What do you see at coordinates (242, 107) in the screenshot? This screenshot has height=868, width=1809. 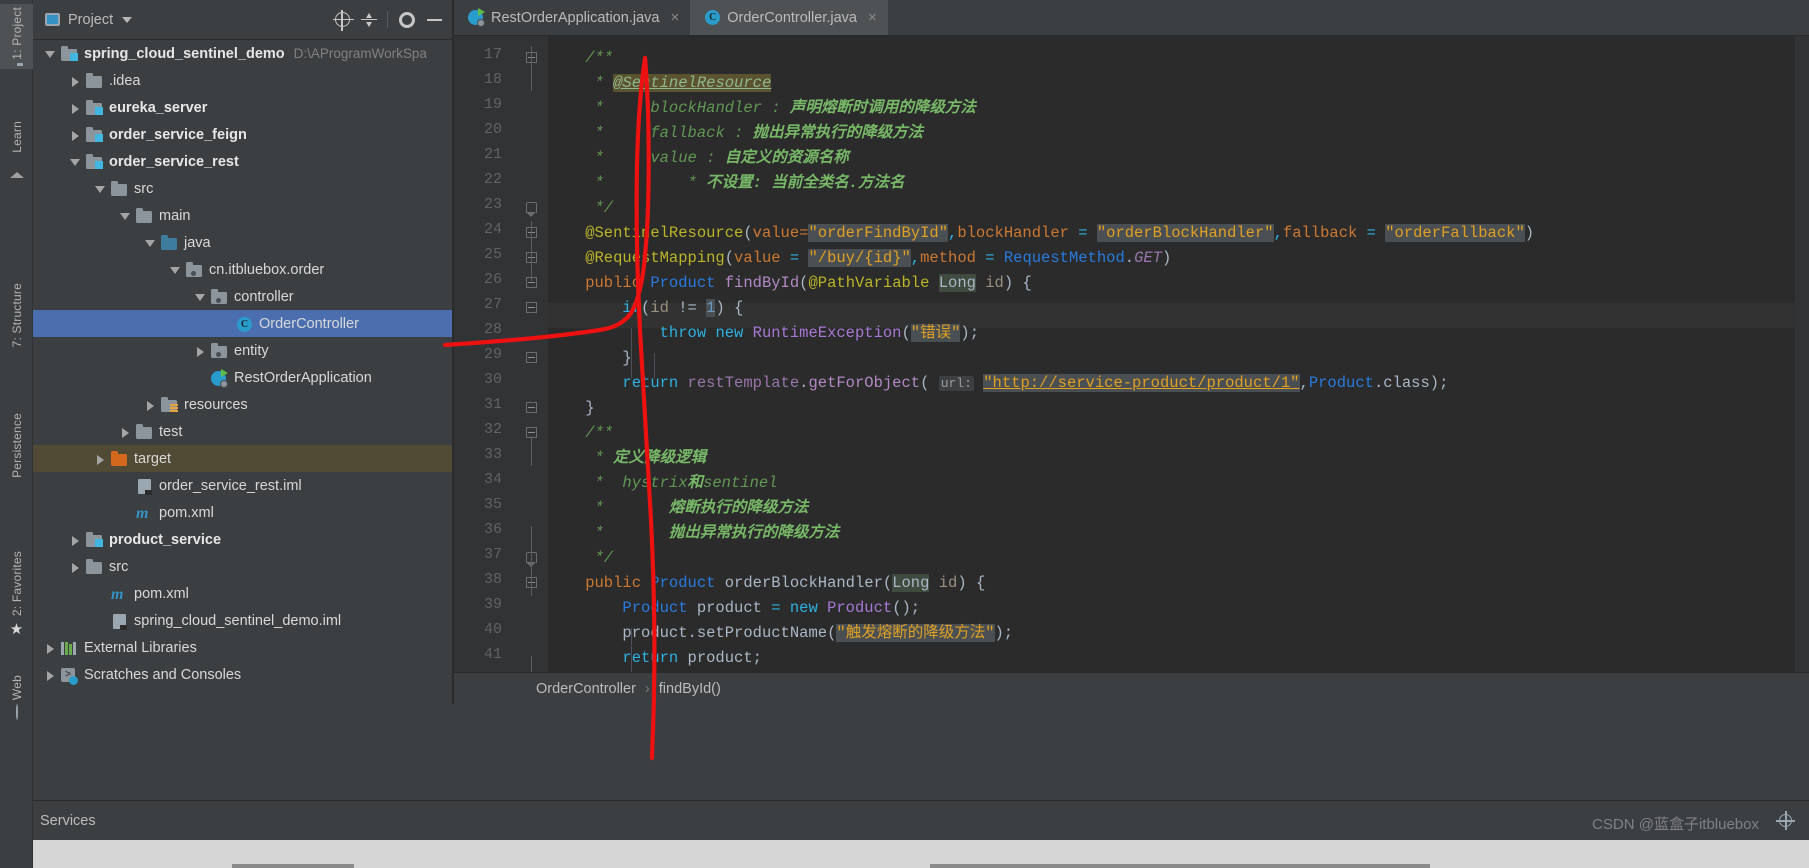 I see `tree-node-eureka-server: eureka_server` at bounding box center [242, 107].